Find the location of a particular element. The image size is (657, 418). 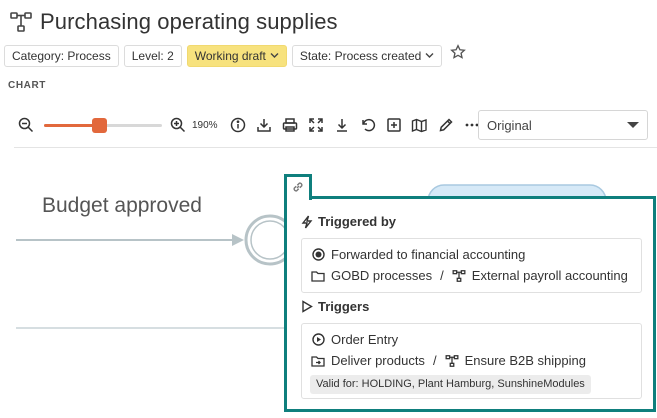

triggers-heading: Triggers is located at coordinates (335, 306).